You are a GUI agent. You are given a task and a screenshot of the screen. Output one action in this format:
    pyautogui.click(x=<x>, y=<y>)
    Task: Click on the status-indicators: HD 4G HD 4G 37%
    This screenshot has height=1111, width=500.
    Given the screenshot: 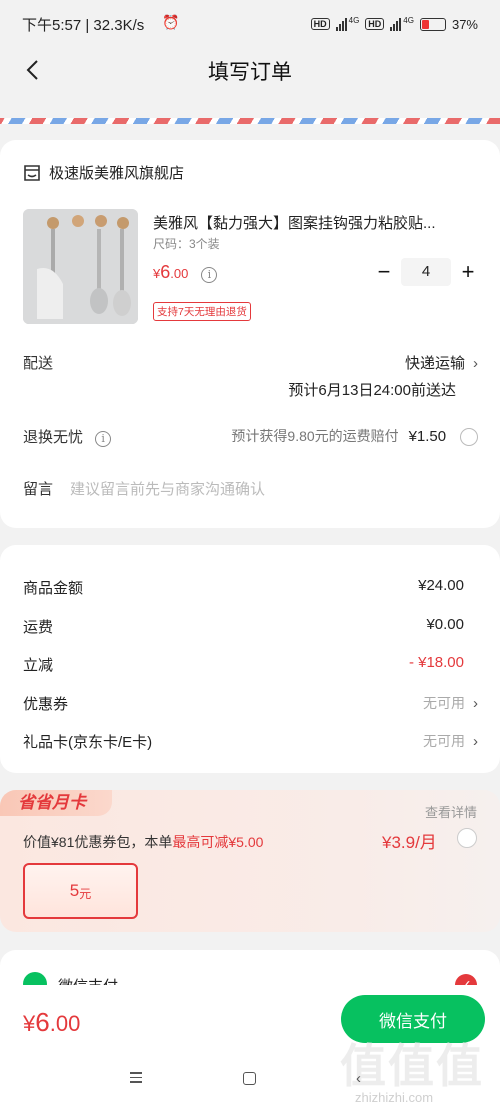 What is the action you would take?
    pyautogui.click(x=394, y=23)
    